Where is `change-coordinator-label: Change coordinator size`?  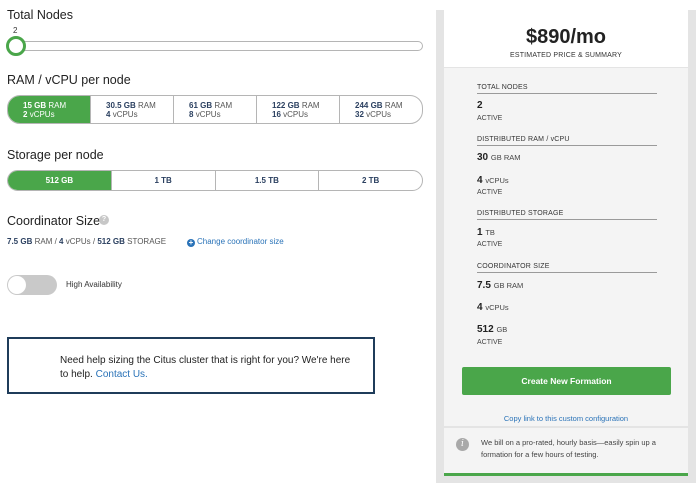
change-coordinator-label: Change coordinator size is located at coordinates (240, 241).